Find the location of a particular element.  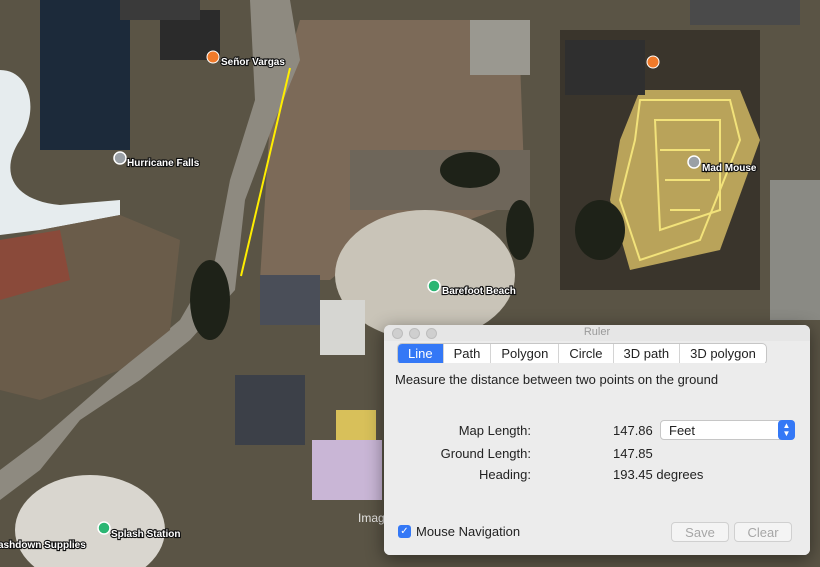

tab-polygon: Polygon is located at coordinates (525, 354).